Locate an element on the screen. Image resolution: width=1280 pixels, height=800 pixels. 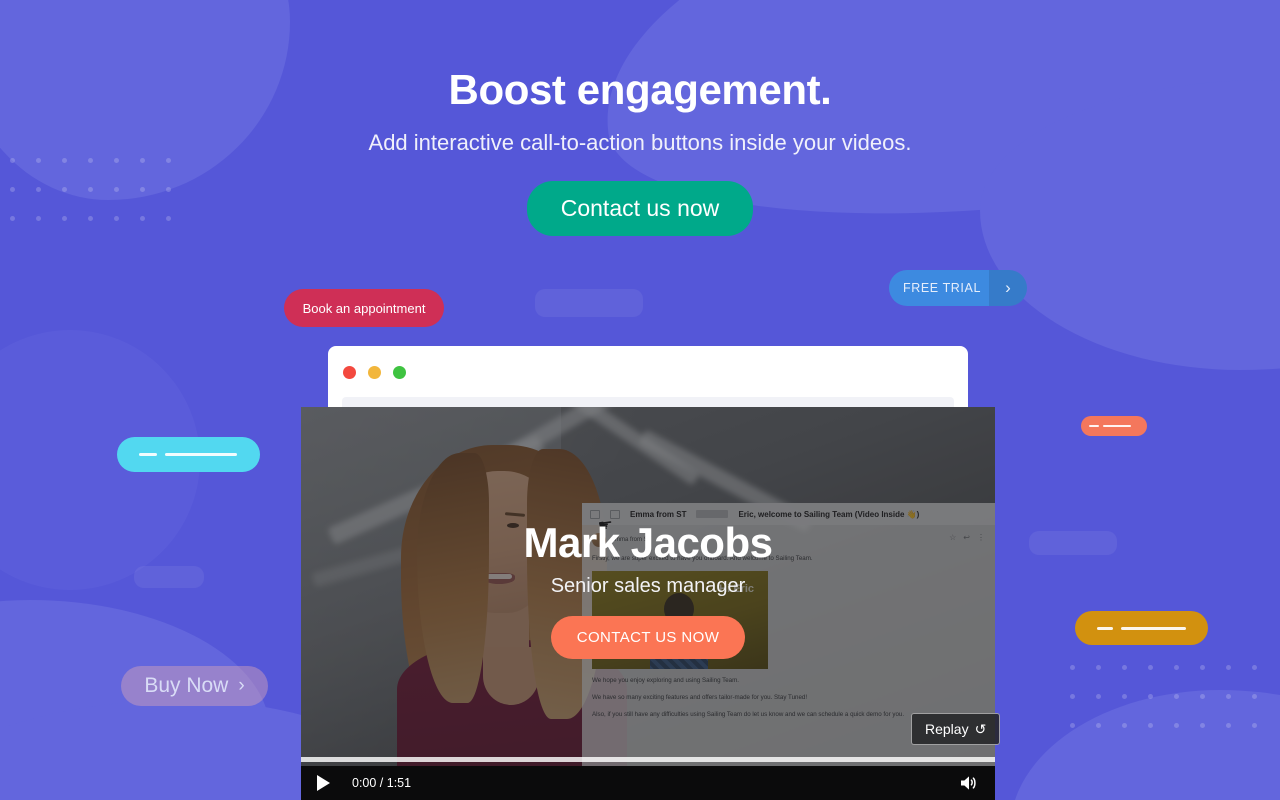
presenter-name: Mark Jacobs is located at coordinates (648, 542).